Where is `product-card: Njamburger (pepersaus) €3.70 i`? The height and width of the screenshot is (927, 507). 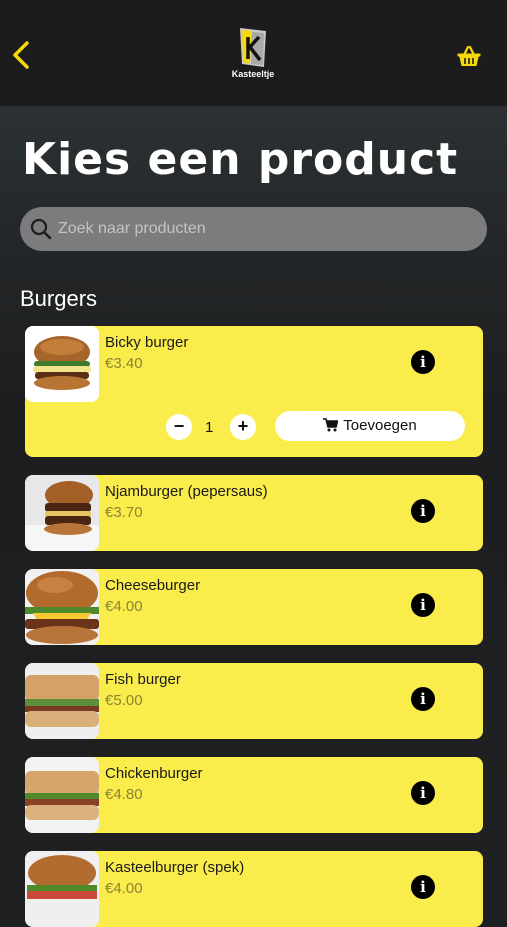
product-card: Njamburger (pepersaus) €3.70 i is located at coordinates (254, 513).